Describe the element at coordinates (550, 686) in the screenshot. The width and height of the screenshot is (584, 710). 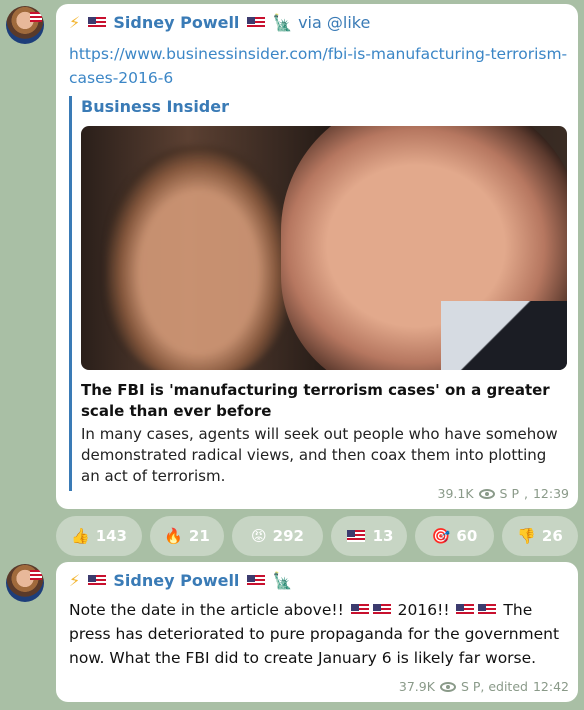
I see `message-time: 12:42` at that location.